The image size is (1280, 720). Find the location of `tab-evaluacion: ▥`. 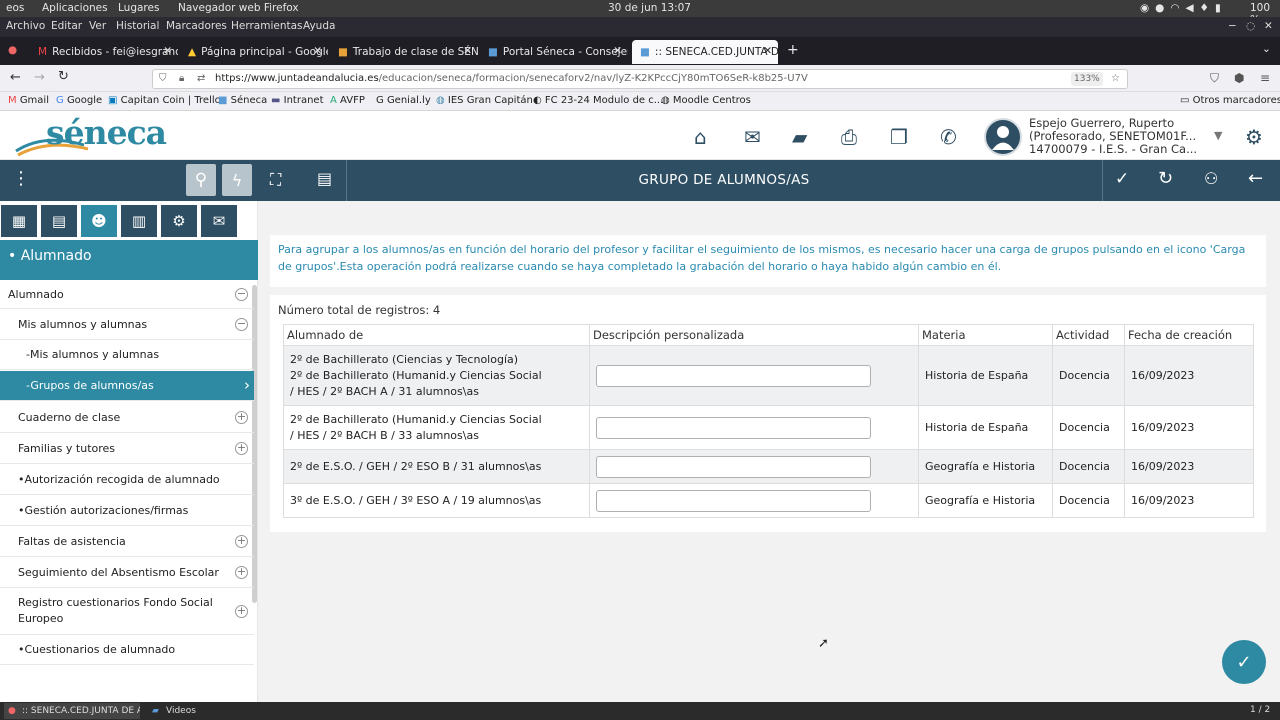

tab-evaluacion: ▥ is located at coordinates (139, 221).